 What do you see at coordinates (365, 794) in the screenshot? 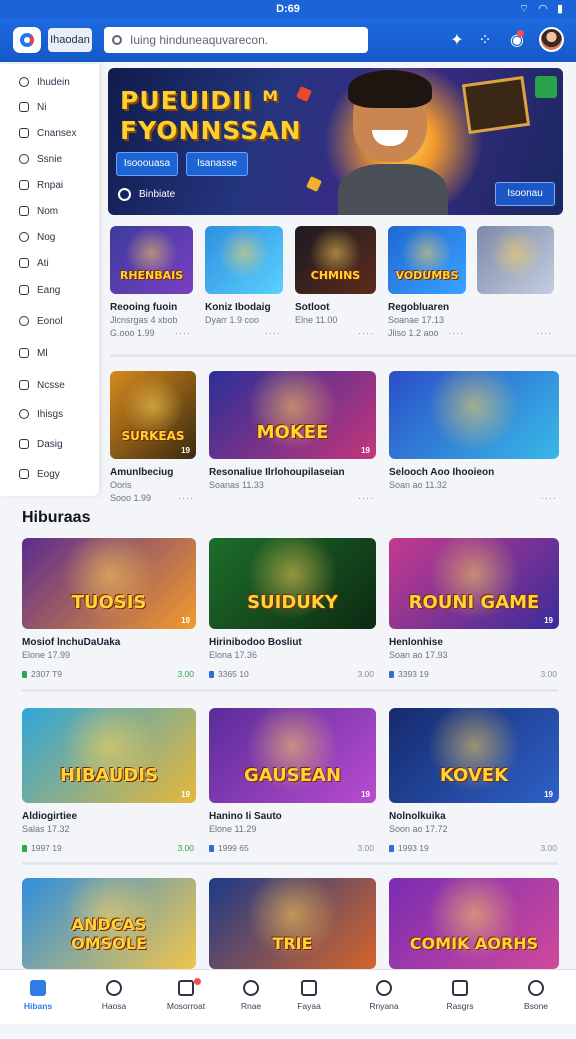
I see `thumbnail-badge: 19` at bounding box center [365, 794].